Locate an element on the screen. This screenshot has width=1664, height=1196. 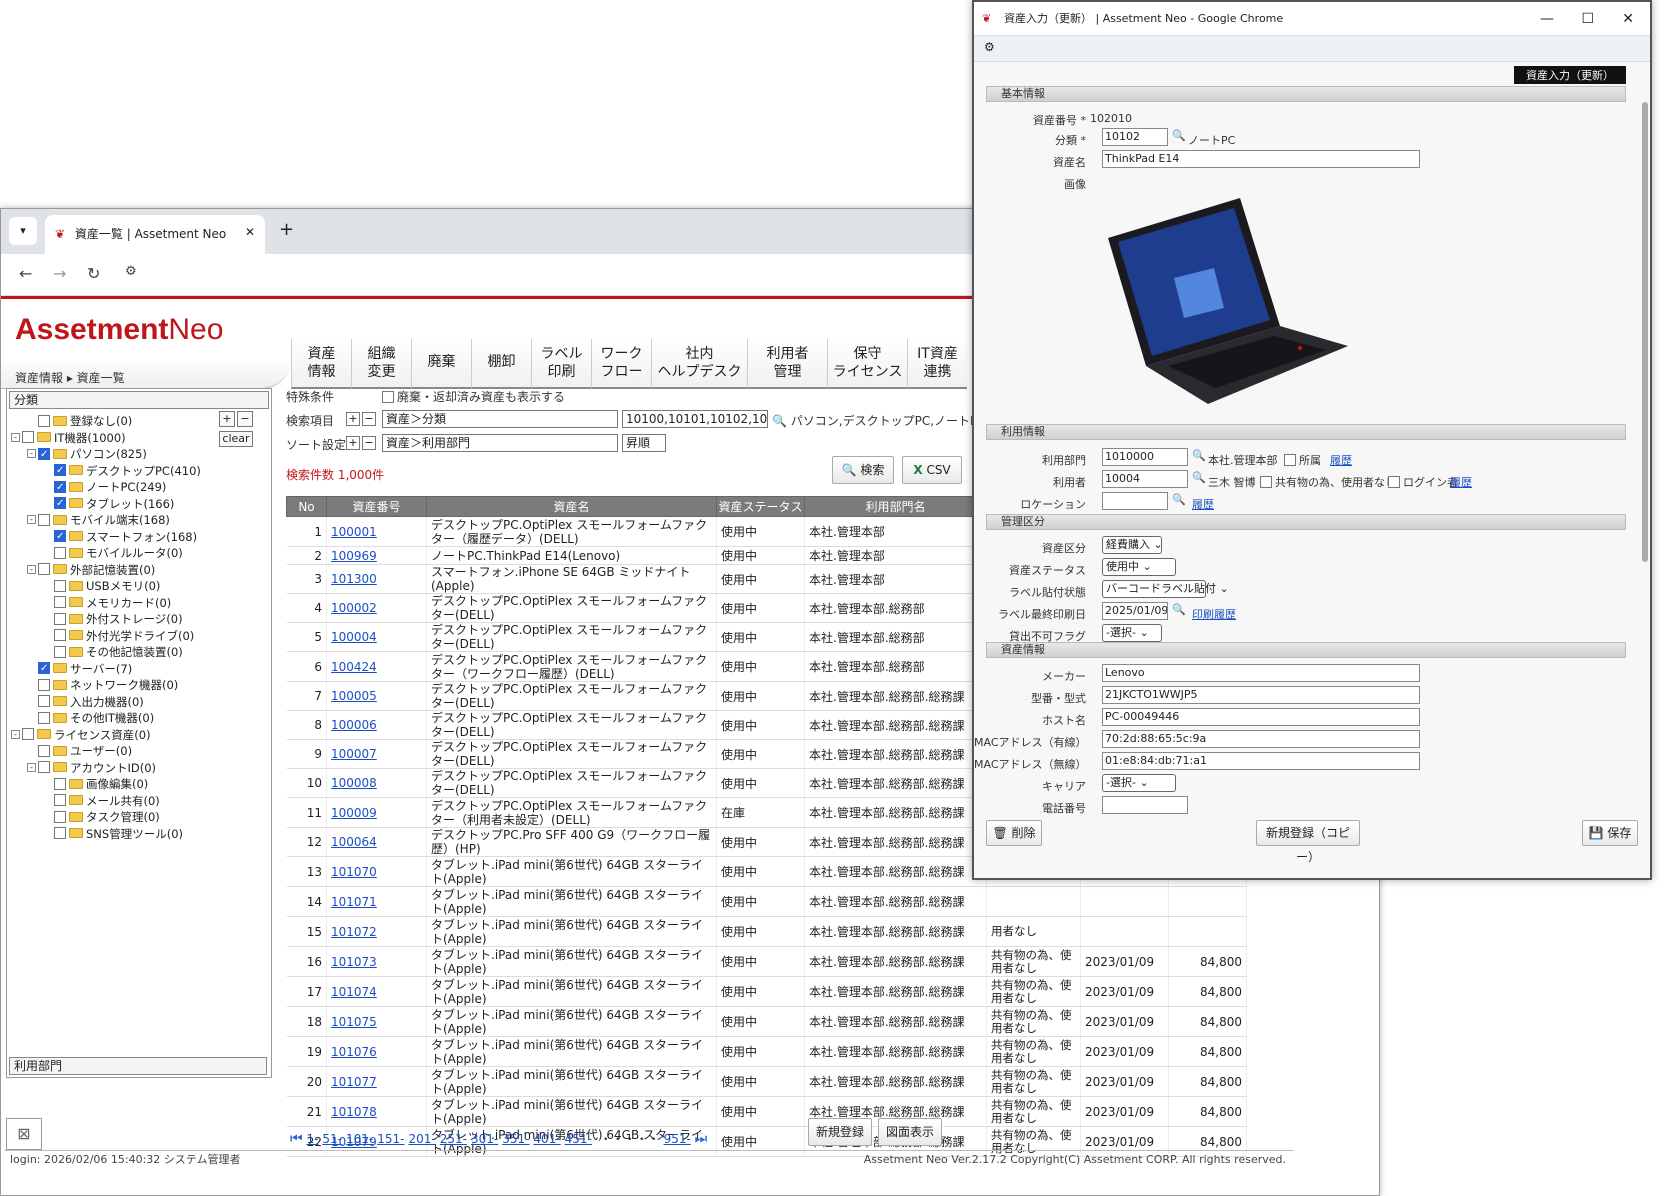
tree-expand-button: + is located at coordinates (227, 419).